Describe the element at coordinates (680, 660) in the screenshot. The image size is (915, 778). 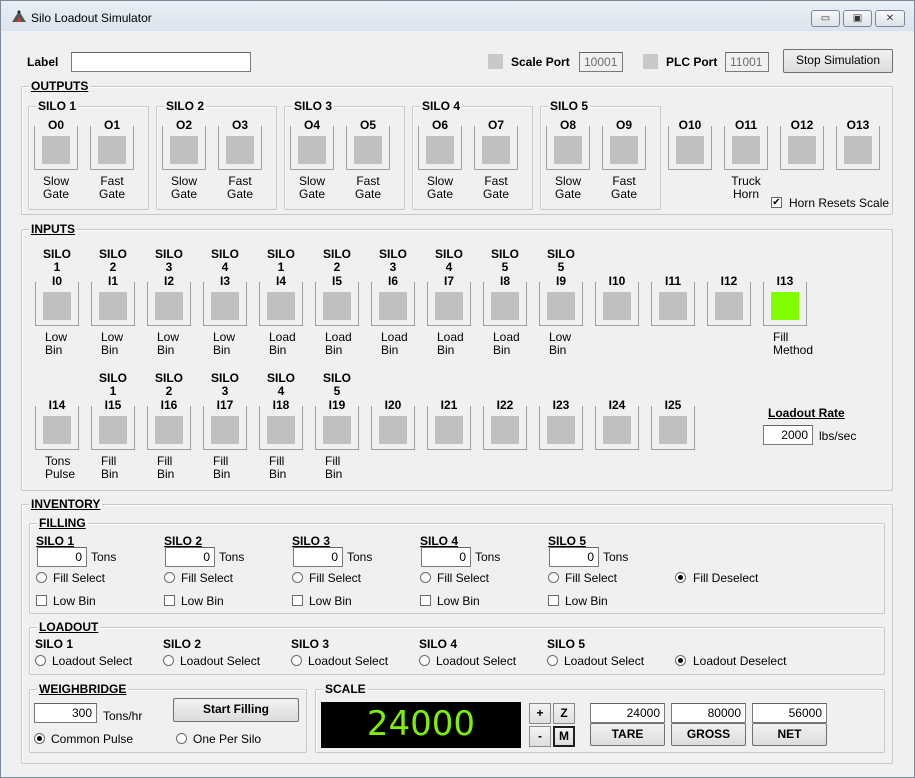
I see `loadout-deselect-radio` at that location.